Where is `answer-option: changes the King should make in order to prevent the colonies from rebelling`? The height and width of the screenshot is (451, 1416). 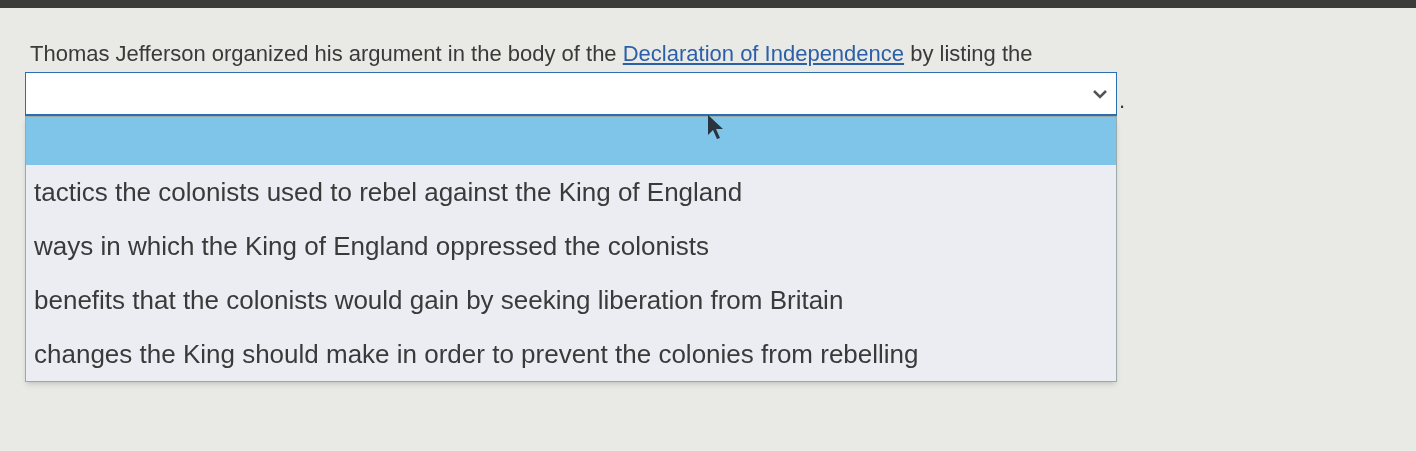 answer-option: changes the King should make in order to prevent the colonies from rebelling is located at coordinates (571, 354).